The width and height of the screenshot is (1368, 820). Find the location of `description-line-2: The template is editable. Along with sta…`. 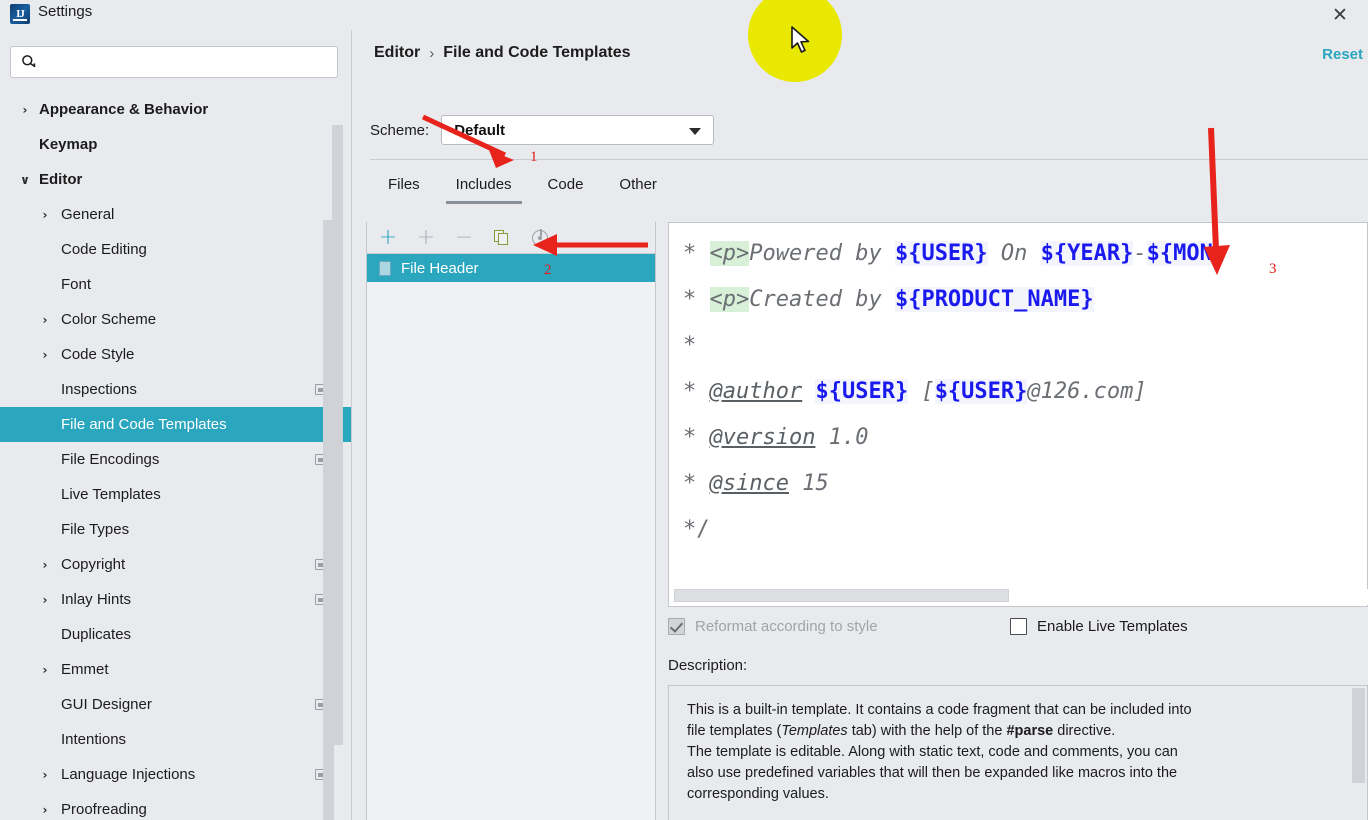

description-line-2: The template is editable. Along with sta… is located at coordinates (1007, 773).